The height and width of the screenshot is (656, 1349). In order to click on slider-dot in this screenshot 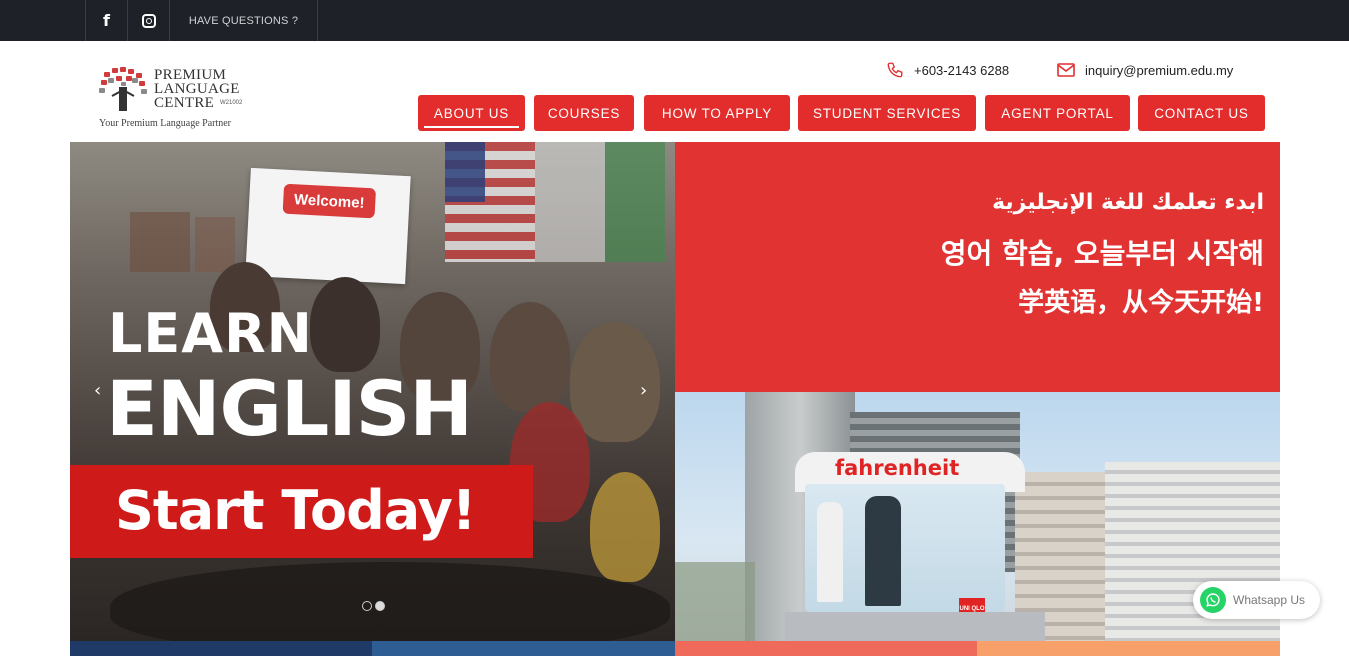, I will do `click(367, 606)`.